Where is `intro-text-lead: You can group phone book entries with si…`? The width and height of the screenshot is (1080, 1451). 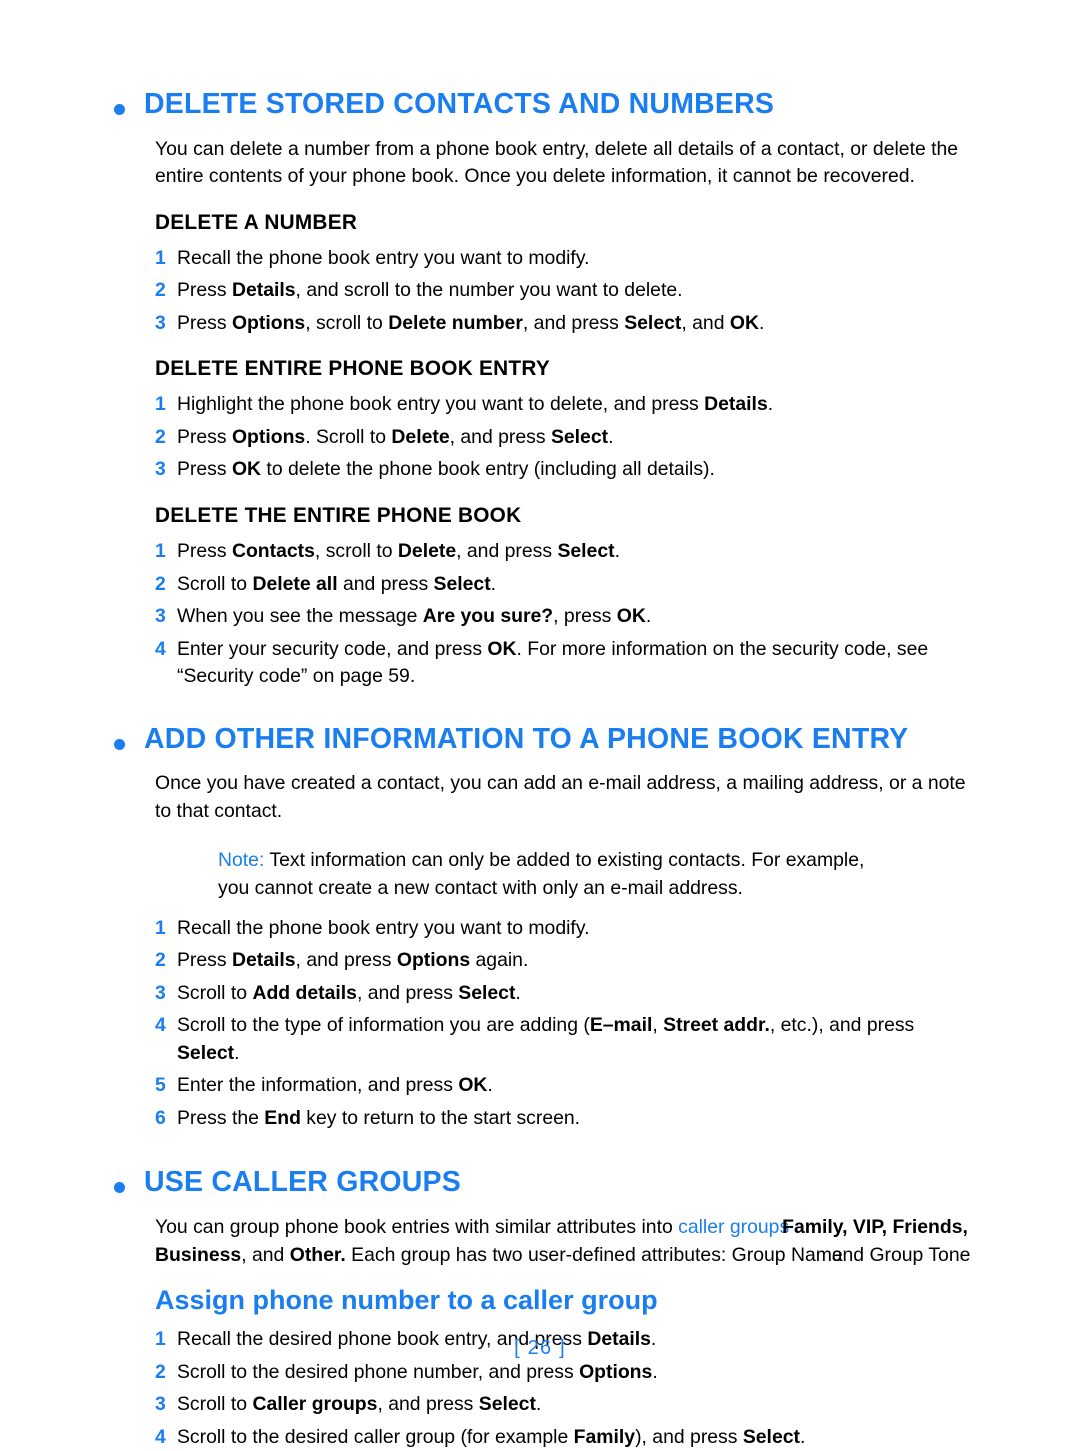 intro-text-lead: You can group phone book entries with si… is located at coordinates (417, 1227).